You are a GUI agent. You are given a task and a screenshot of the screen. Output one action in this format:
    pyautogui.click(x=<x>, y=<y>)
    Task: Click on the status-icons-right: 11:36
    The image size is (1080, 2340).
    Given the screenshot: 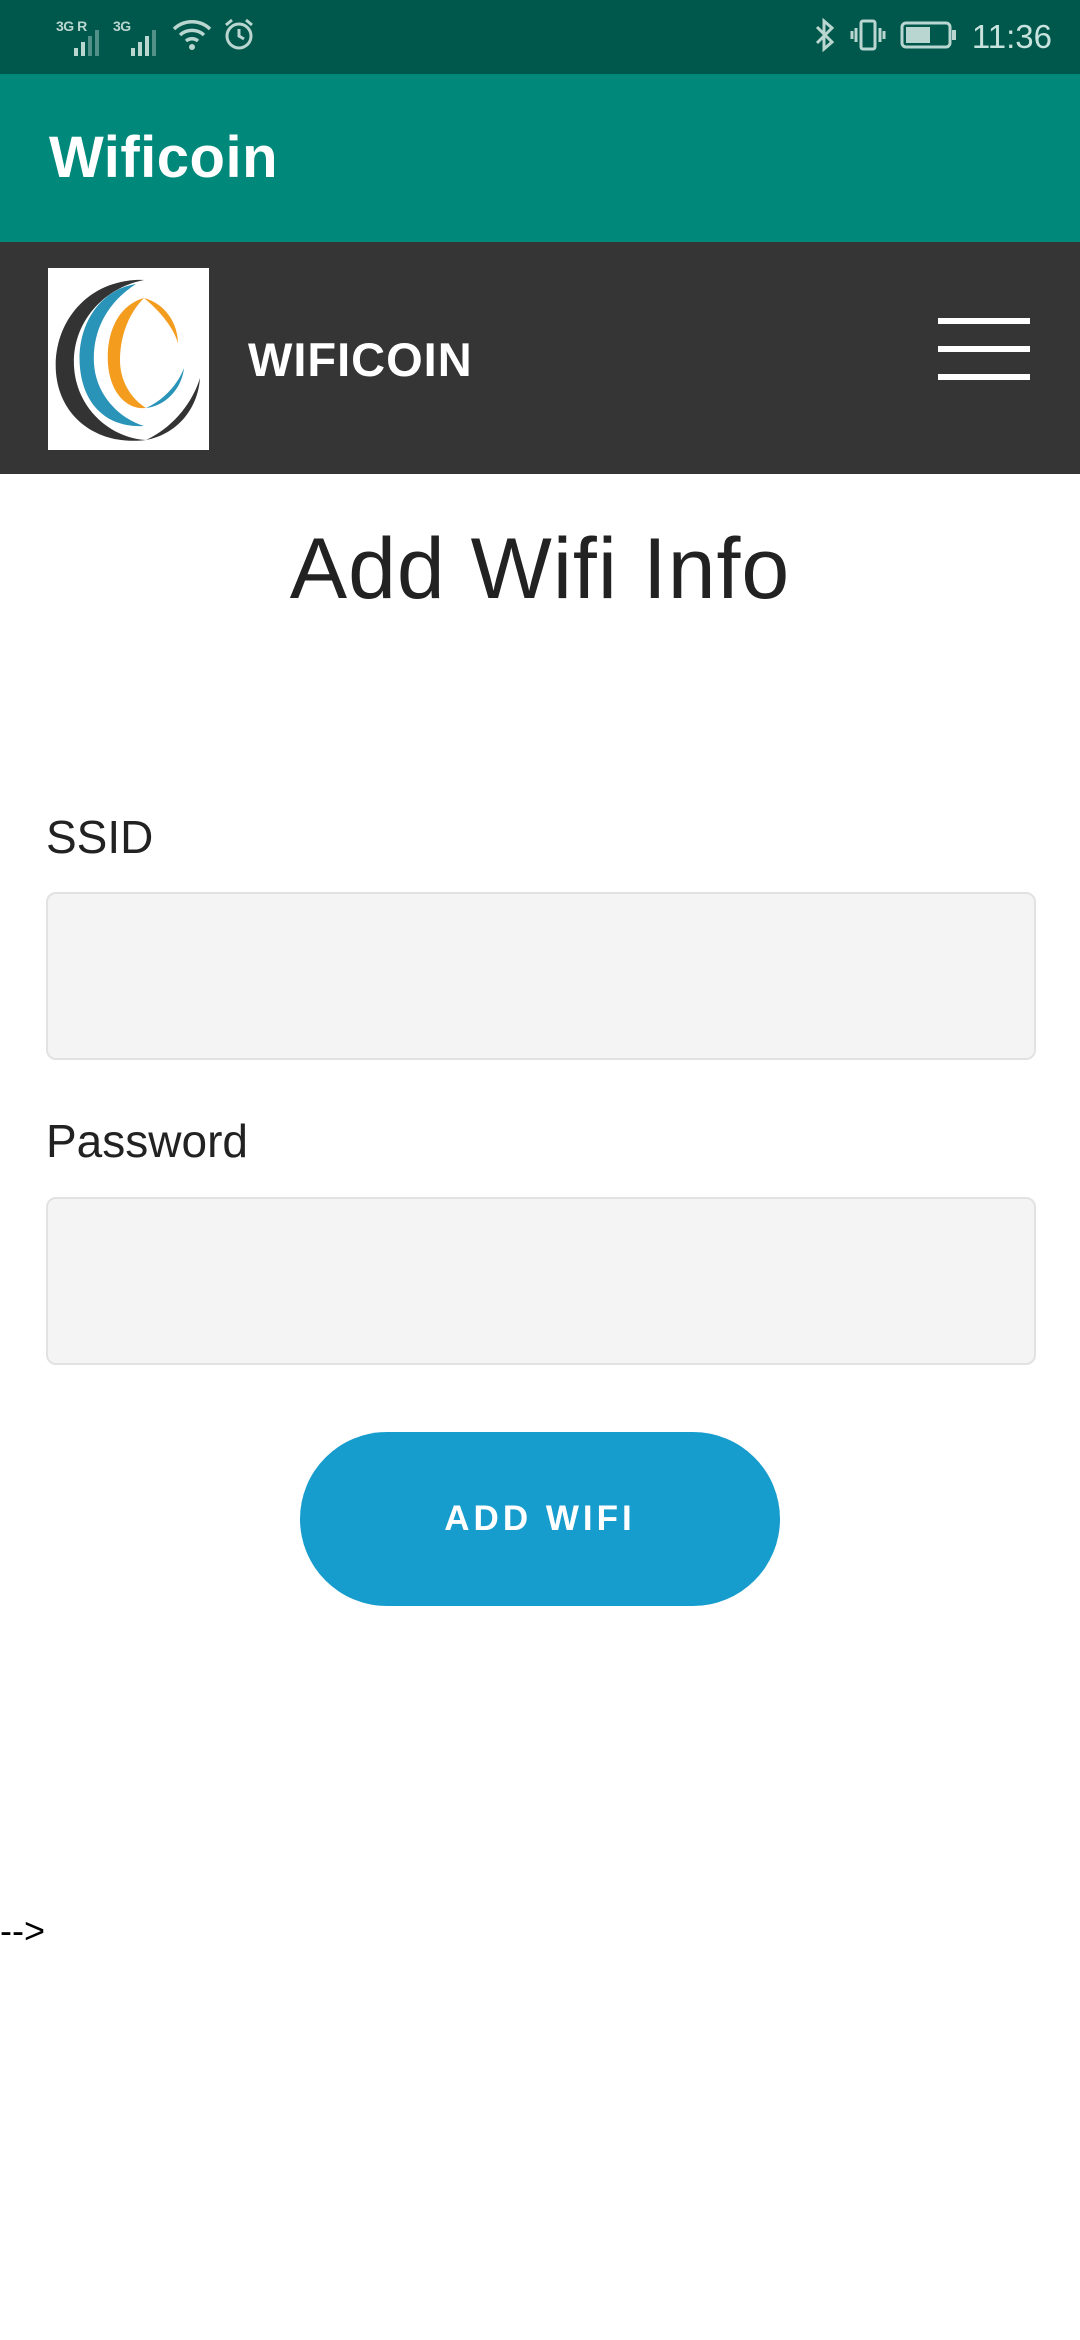 What is the action you would take?
    pyautogui.click(x=933, y=37)
    